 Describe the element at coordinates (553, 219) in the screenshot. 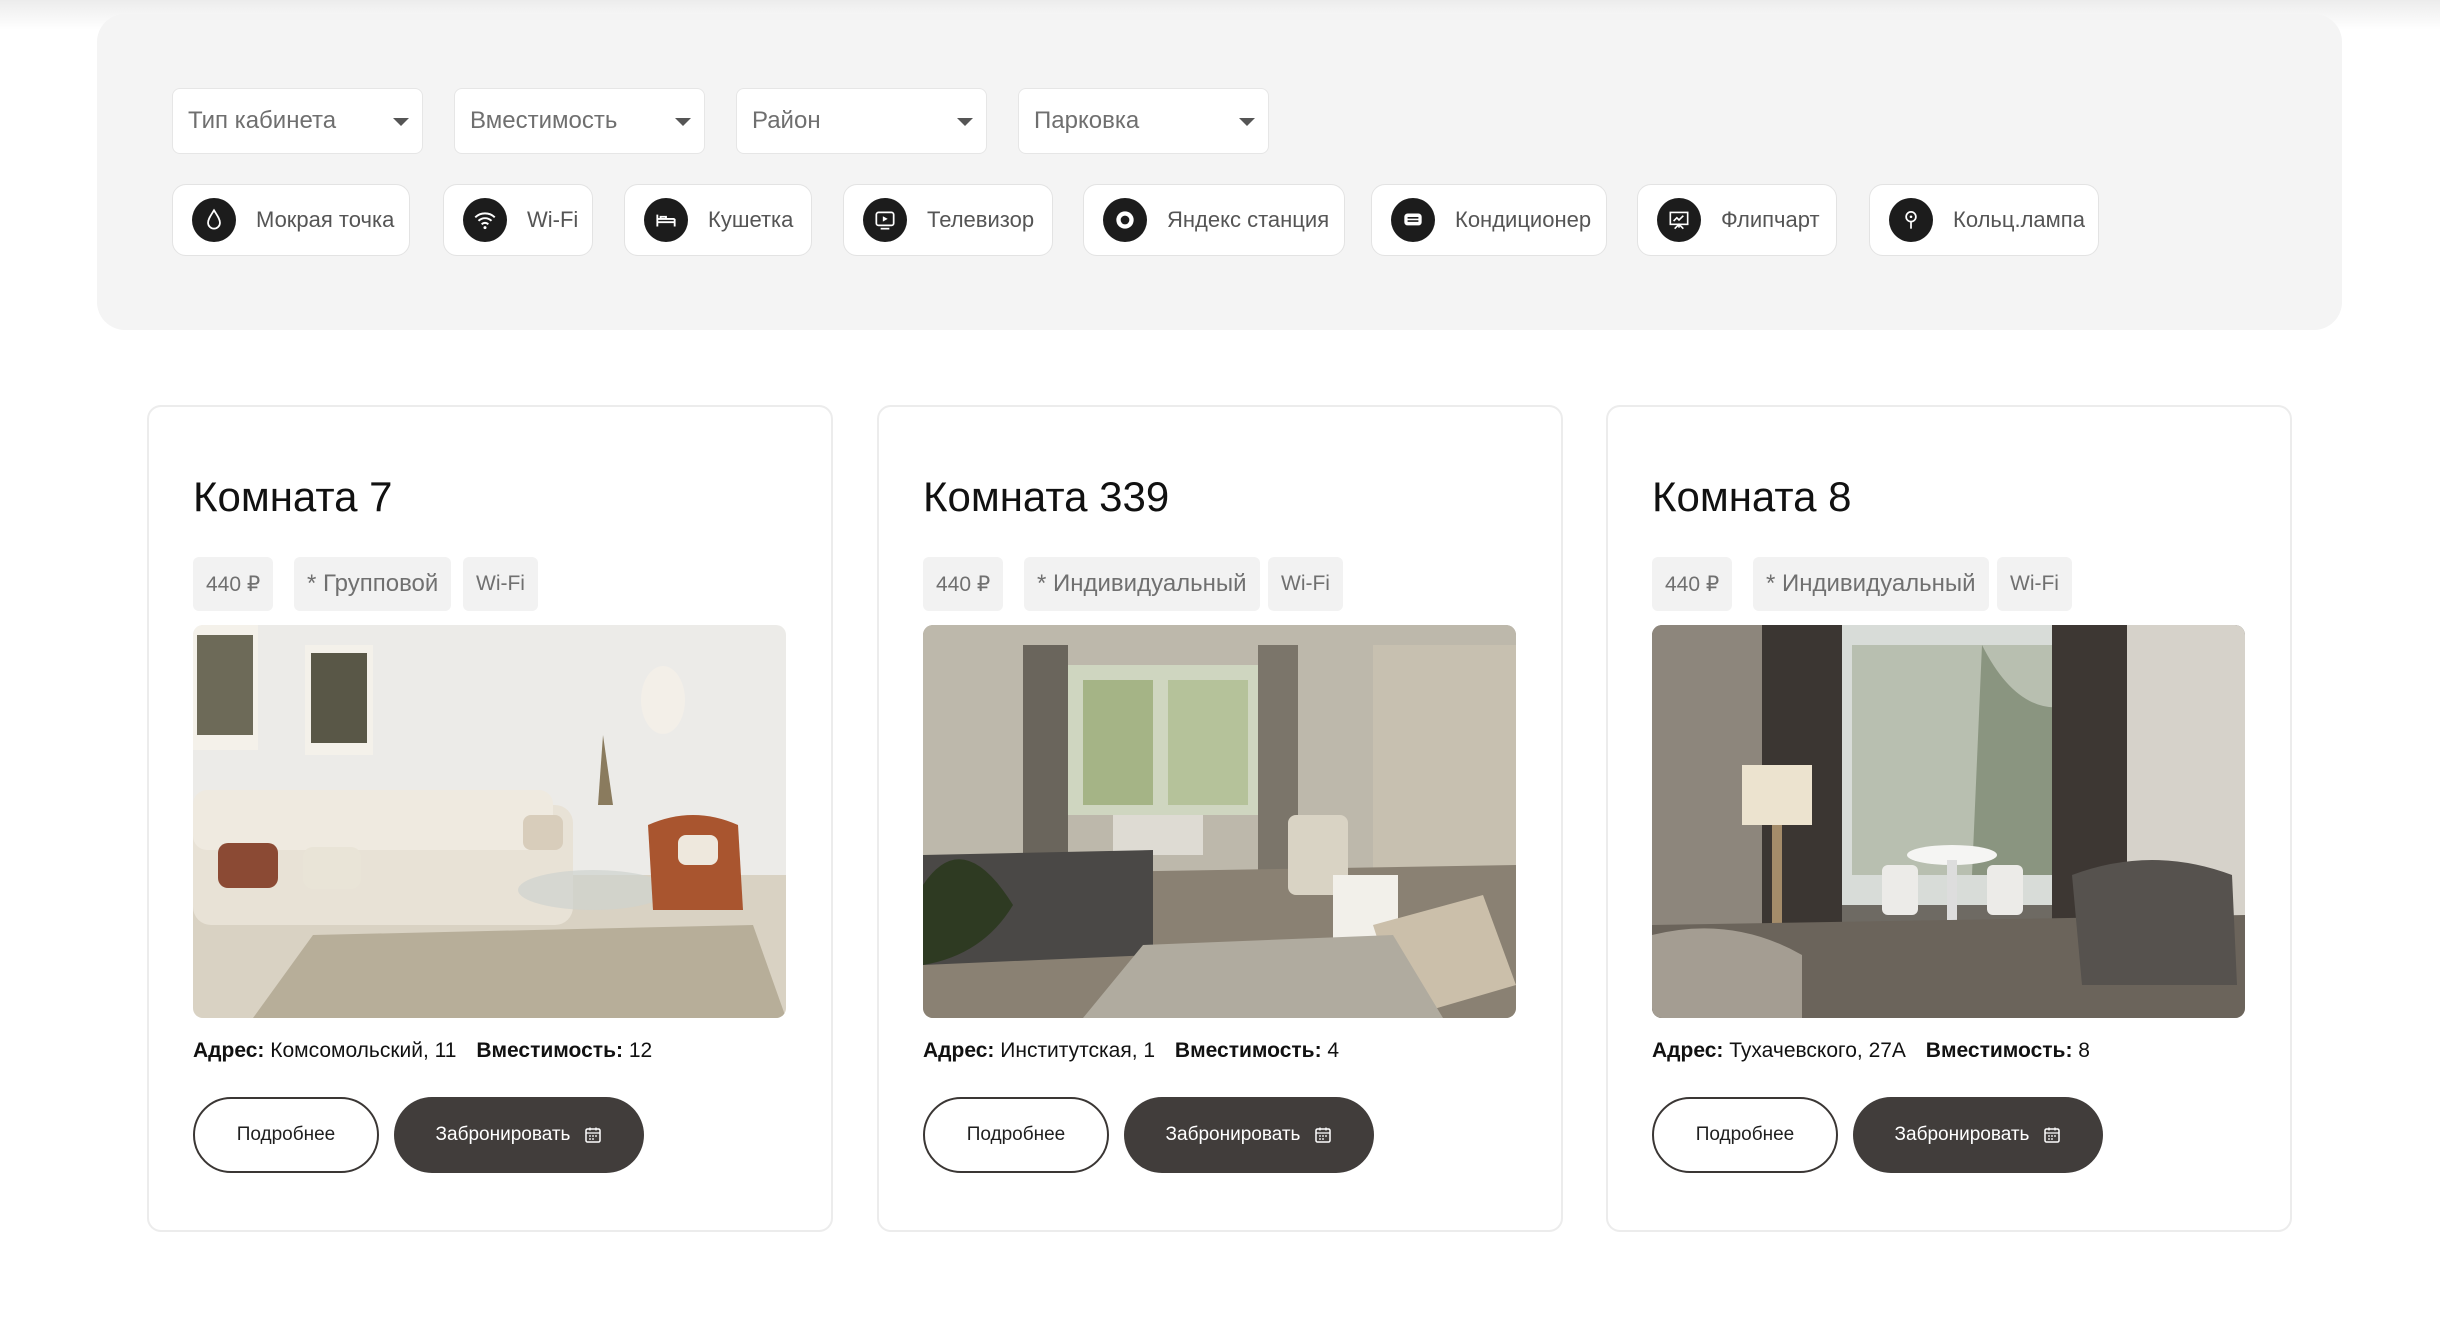

I see `amenity-label: Wi-Fi` at that location.